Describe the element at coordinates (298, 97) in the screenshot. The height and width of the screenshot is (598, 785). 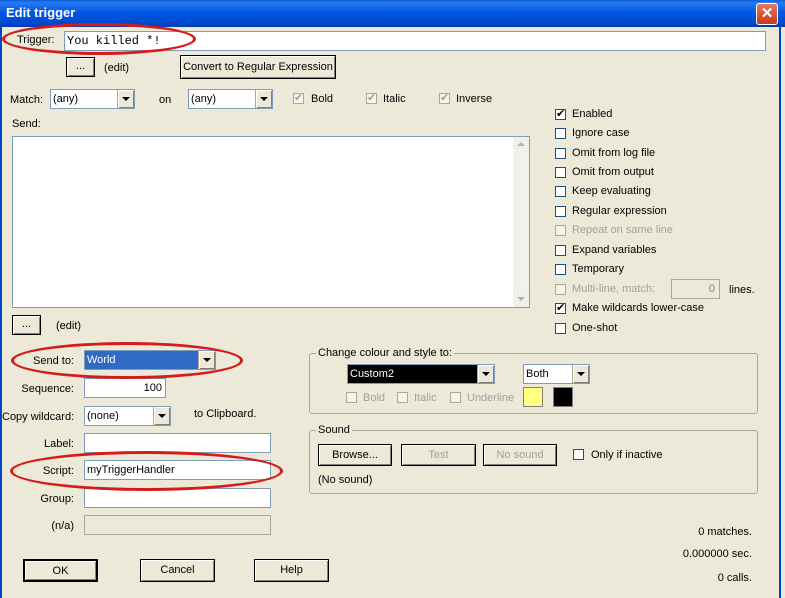
I see `match-bold-checkbox` at that location.